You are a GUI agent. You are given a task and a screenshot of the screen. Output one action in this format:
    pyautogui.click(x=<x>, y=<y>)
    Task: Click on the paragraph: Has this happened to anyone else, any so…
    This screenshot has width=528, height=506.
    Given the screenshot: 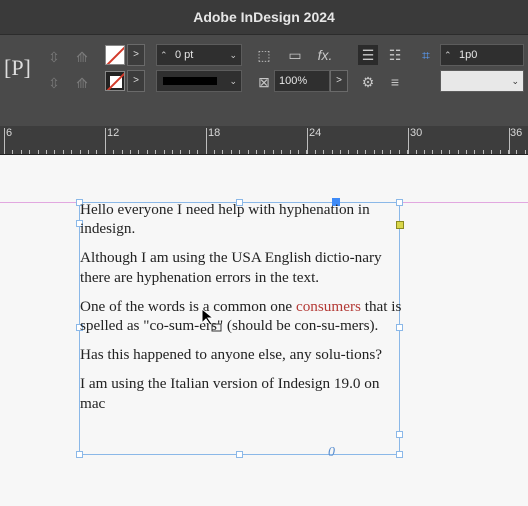 What is the action you would take?
    pyautogui.click(x=231, y=355)
    